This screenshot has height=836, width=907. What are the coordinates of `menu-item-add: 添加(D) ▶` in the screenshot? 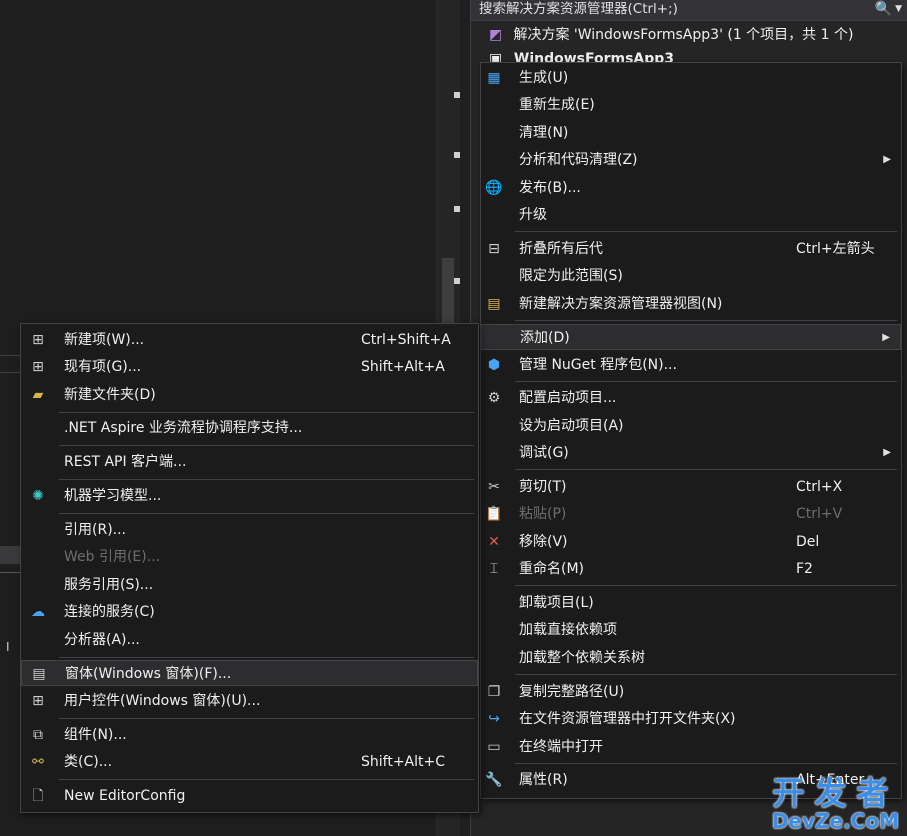 It's located at (691, 337).